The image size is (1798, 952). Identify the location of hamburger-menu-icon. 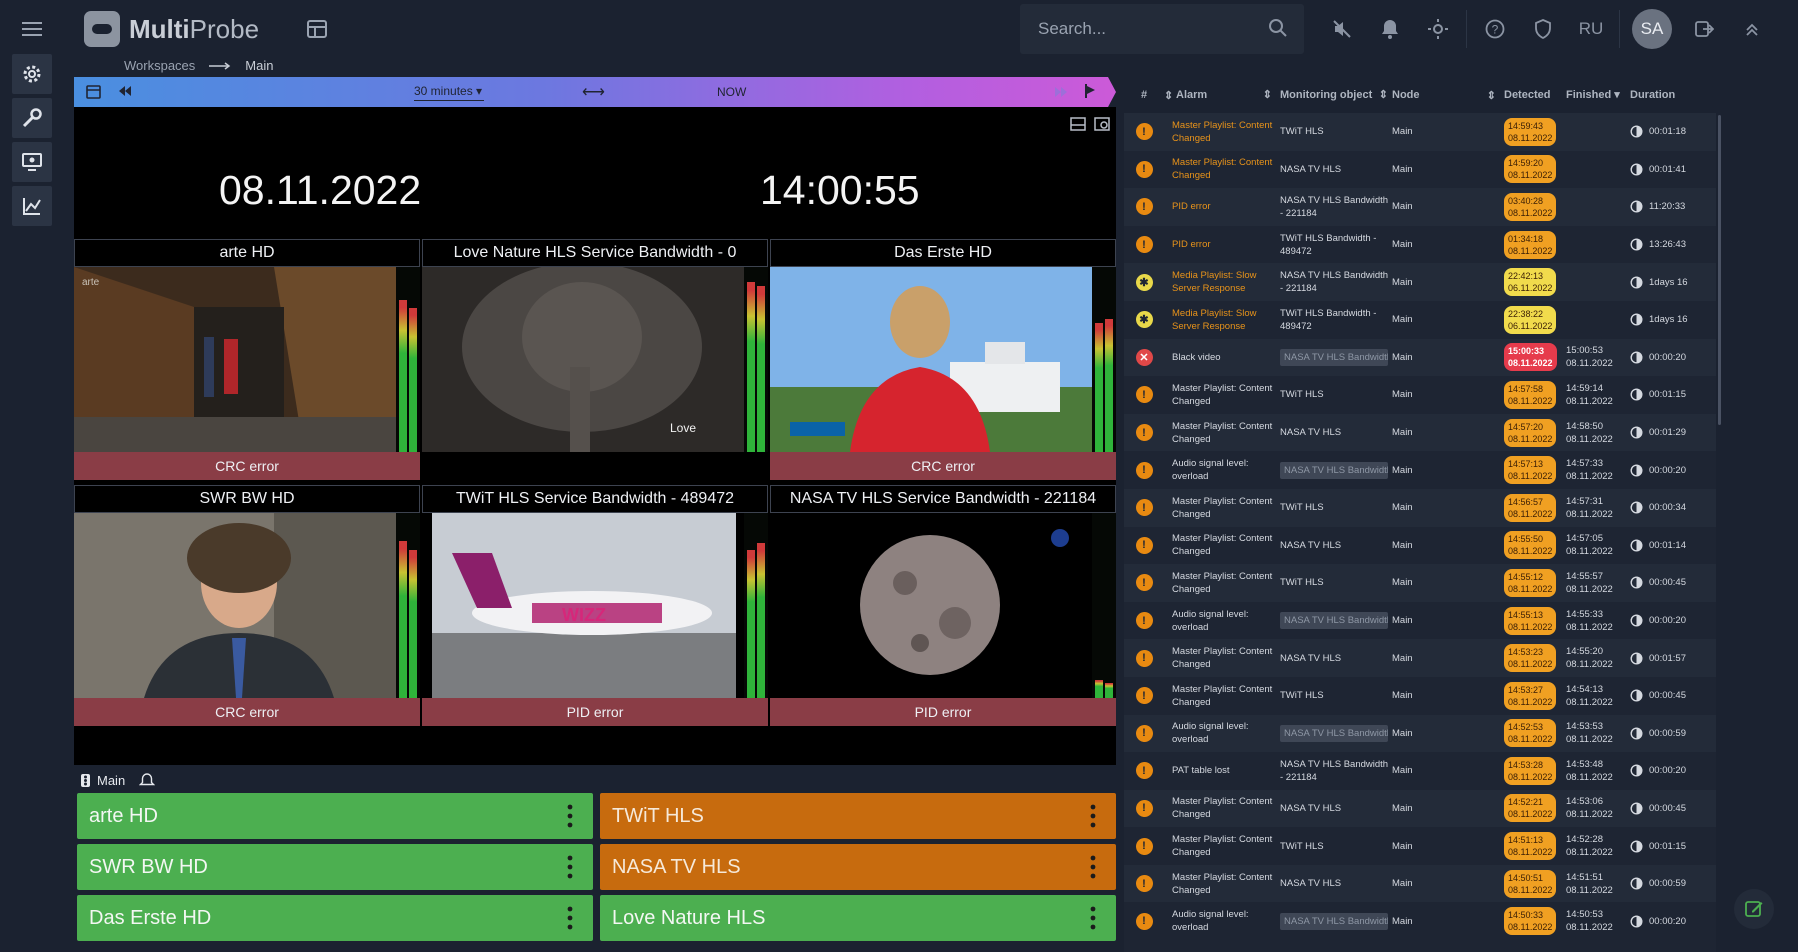
(32, 29).